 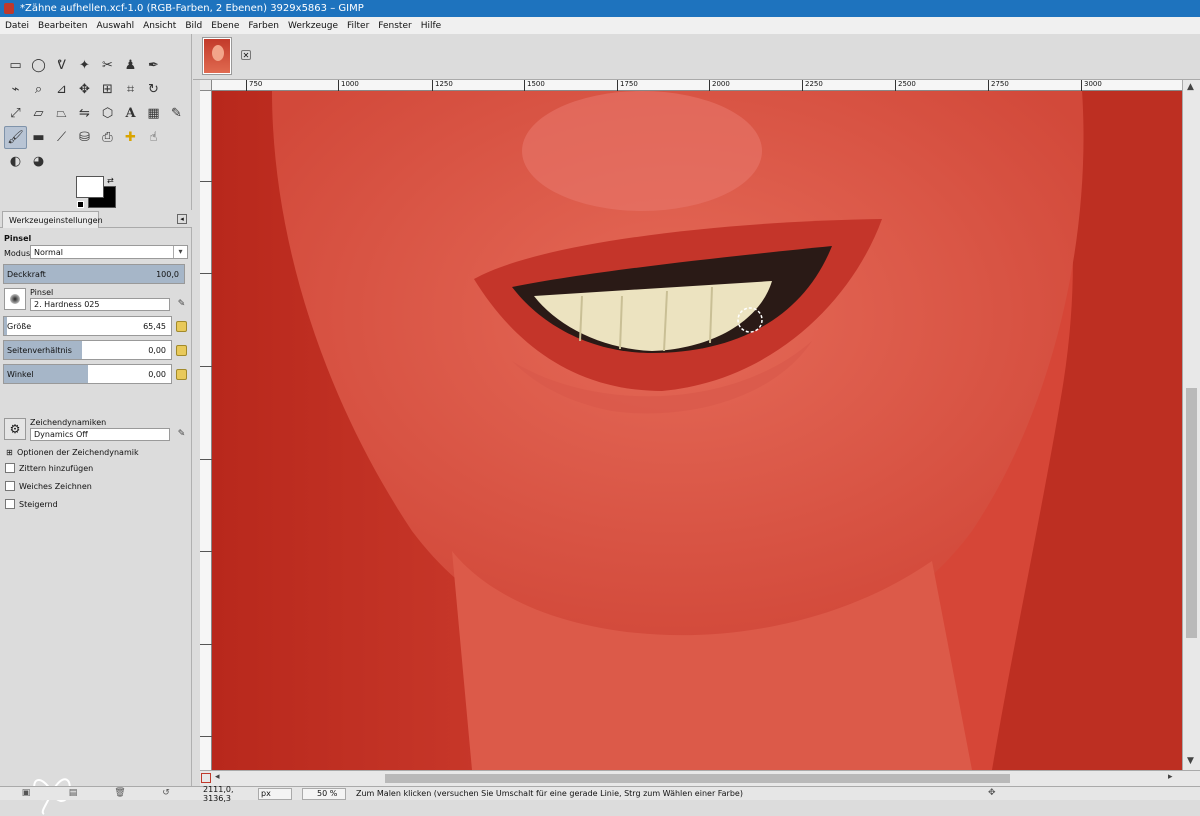 I want to click on incremental-checkbox, so click(x=10, y=504).